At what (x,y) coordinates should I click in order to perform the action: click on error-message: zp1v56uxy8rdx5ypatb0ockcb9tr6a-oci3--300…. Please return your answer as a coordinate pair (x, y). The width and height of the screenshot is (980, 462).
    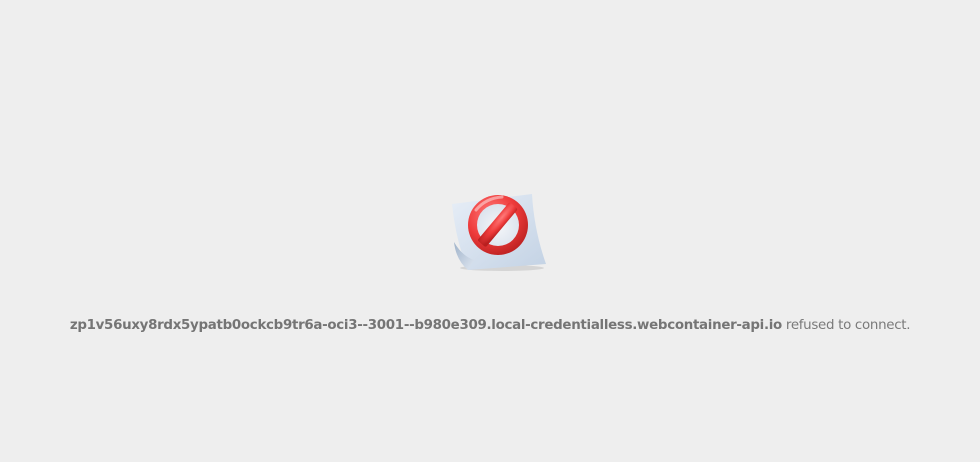
    Looking at the image, I should click on (490, 325).